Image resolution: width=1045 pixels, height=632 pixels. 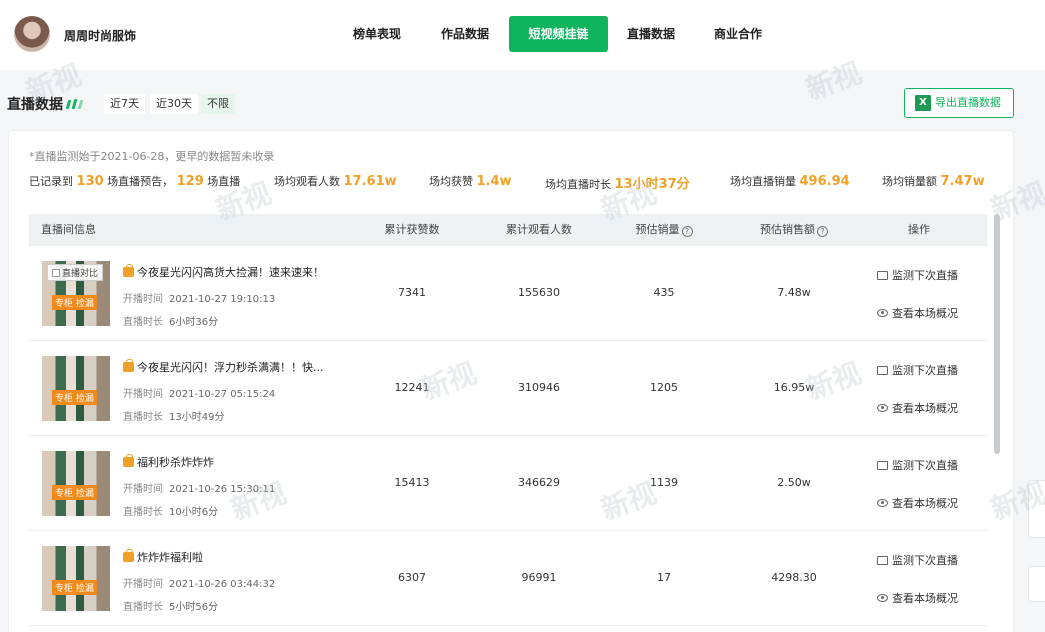 I want to click on start-time: 开播时间 2021-10-27 19:10:13, so click(x=199, y=299).